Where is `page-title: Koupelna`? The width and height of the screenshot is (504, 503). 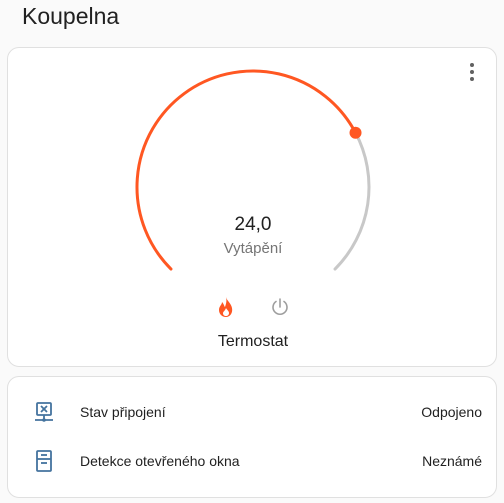
page-title: Koupelna is located at coordinates (71, 16).